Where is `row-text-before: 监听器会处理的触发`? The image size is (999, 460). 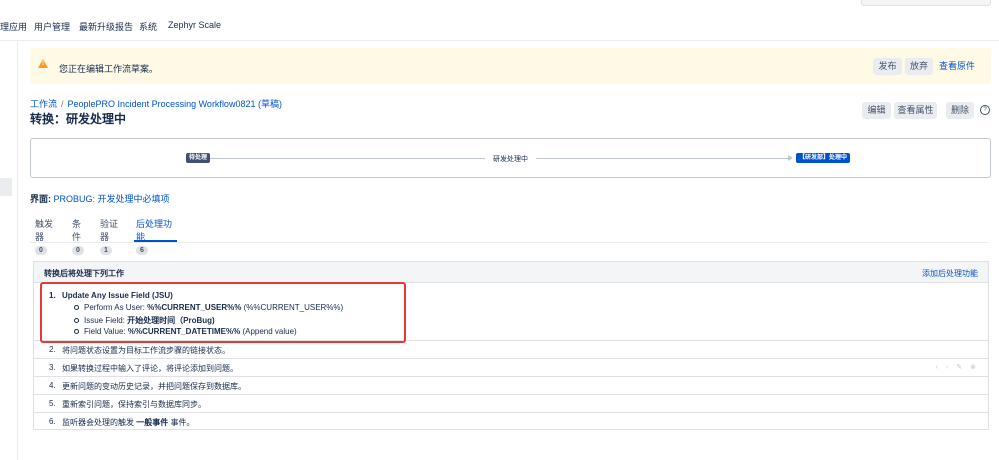 row-text-before: 监听器会处理的触发 is located at coordinates (98, 422).